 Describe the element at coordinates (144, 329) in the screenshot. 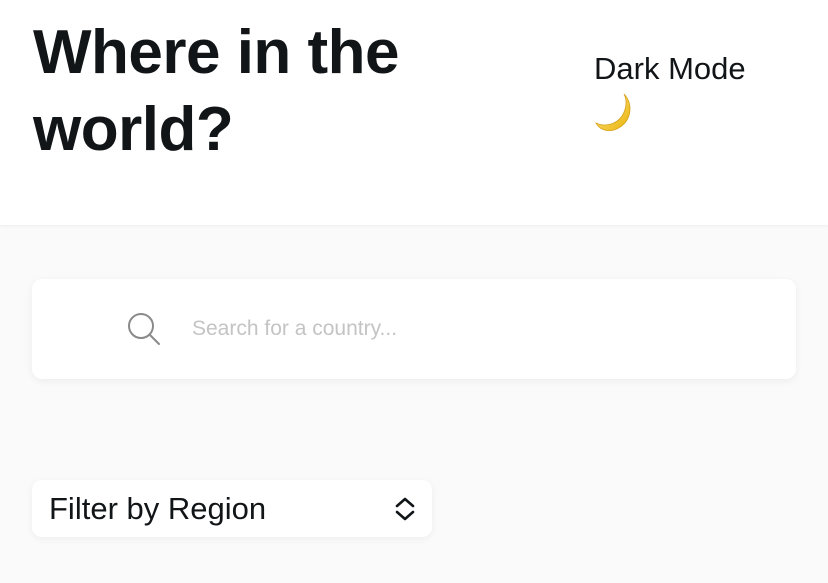

I see `search-icon` at that location.